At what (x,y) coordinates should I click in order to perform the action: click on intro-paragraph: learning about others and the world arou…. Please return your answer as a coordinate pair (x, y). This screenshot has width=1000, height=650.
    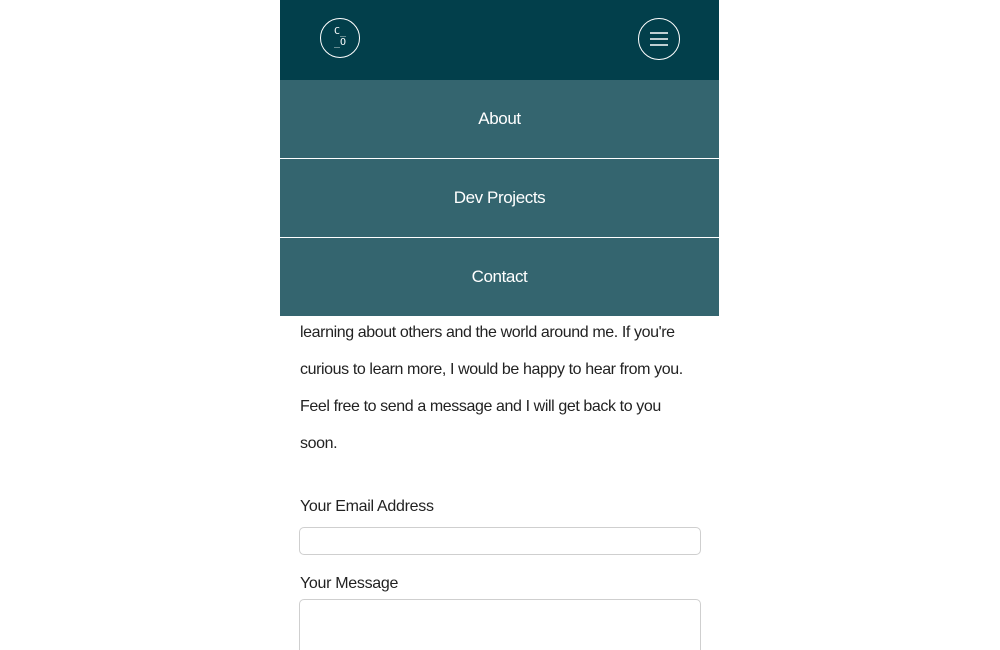
    Looking at the image, I should click on (500, 388).